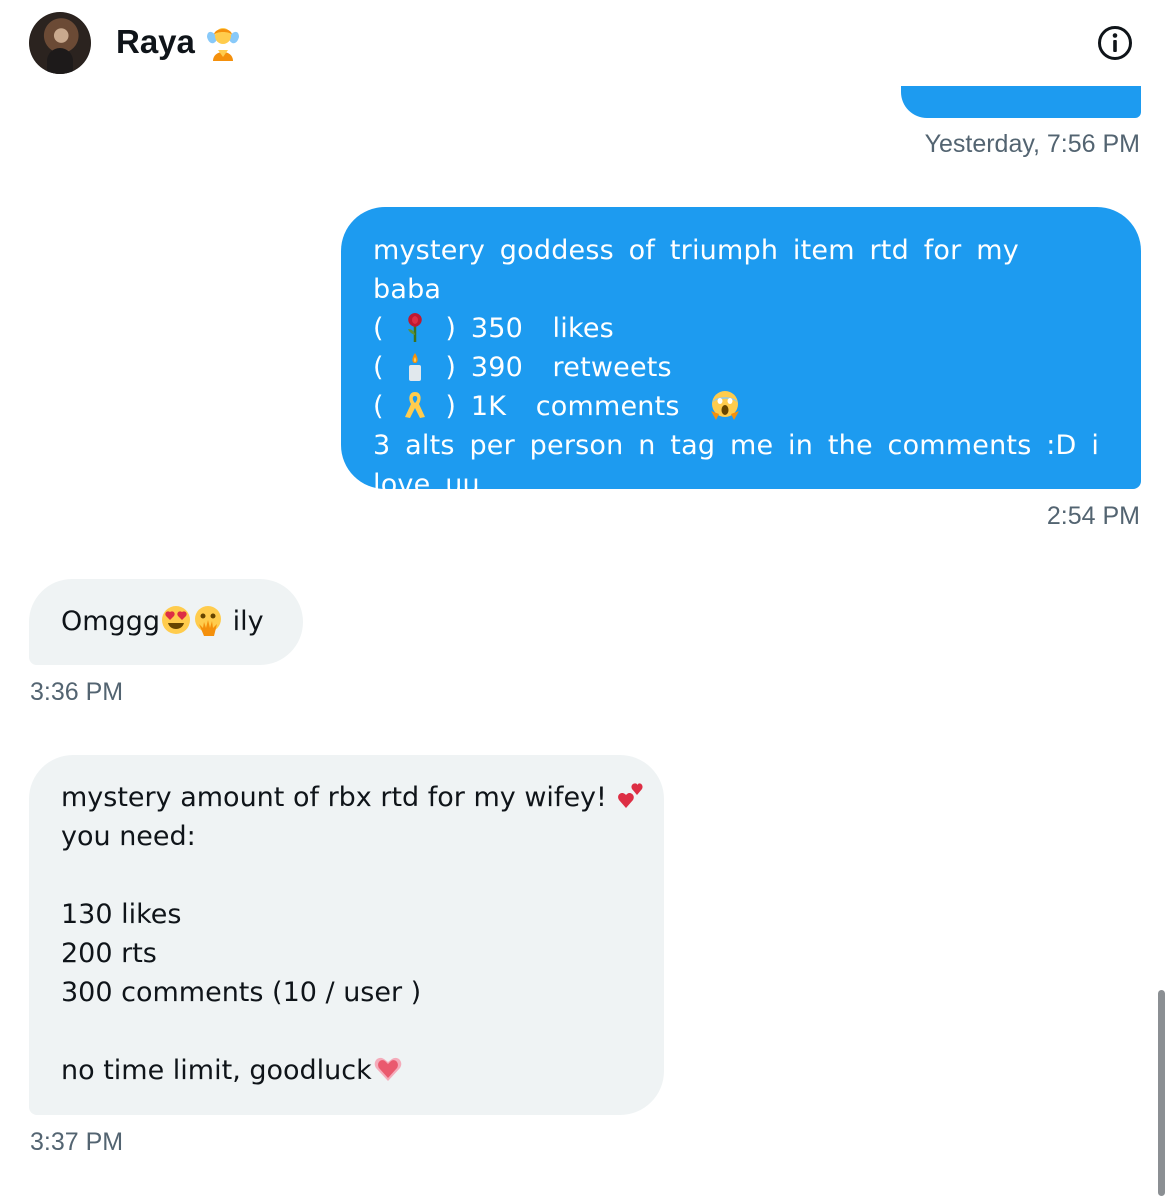 The image size is (1176, 1200). I want to click on heart-eyes-face-icon, so click(176, 620).